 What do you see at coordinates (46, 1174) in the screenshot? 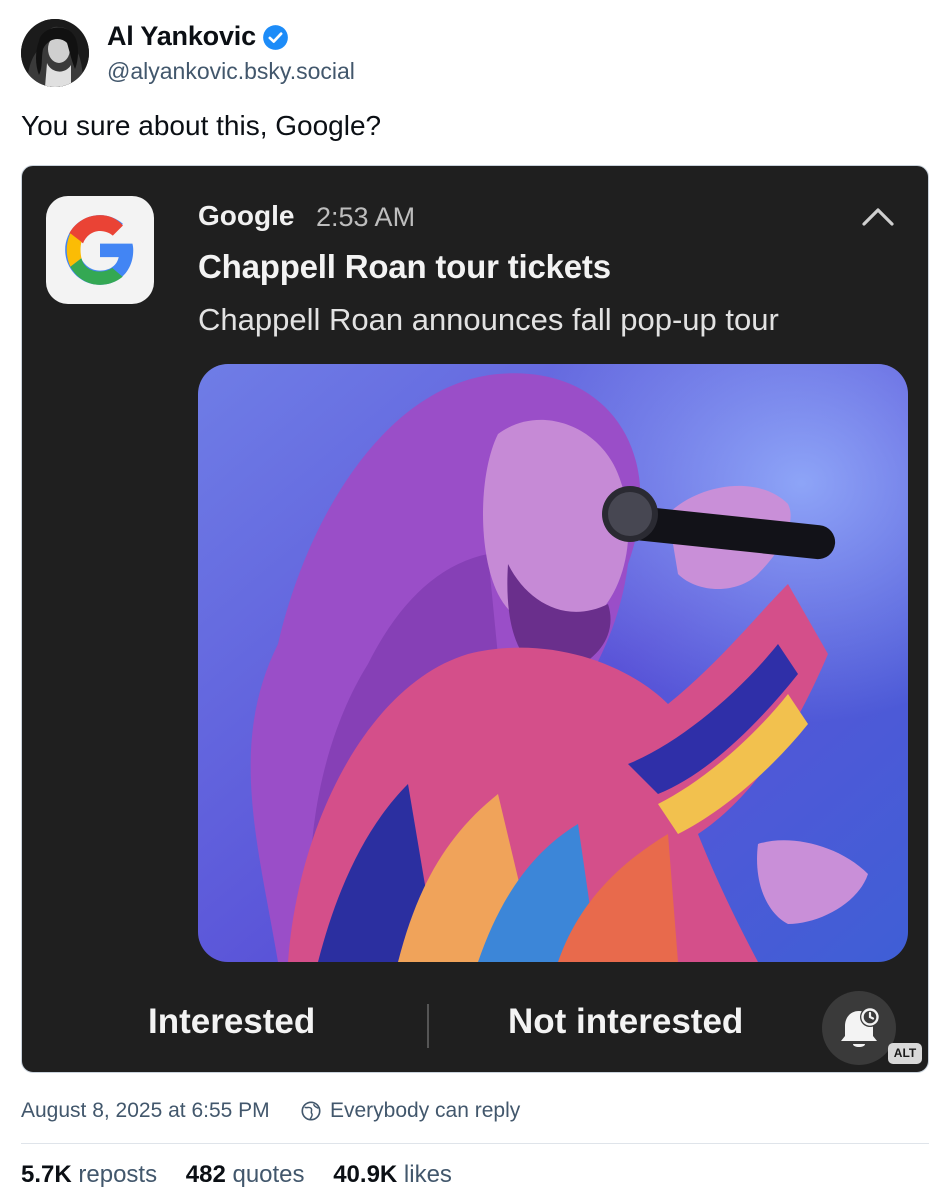
I see `reposts-count: 5.7K` at bounding box center [46, 1174].